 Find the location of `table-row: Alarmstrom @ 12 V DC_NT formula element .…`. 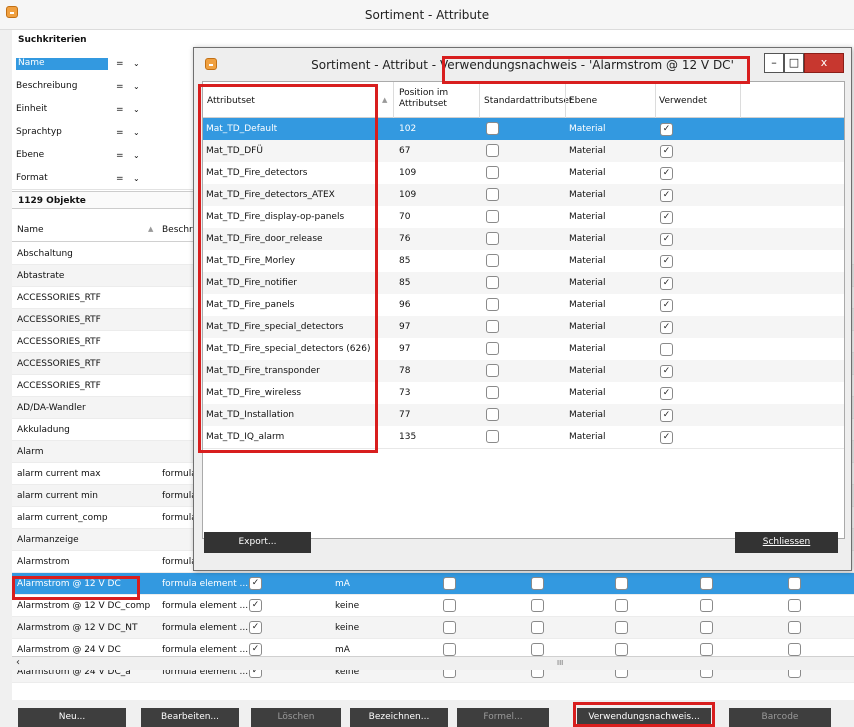

table-row: Alarmstrom @ 12 V DC_NT formula element .… is located at coordinates (433, 628).